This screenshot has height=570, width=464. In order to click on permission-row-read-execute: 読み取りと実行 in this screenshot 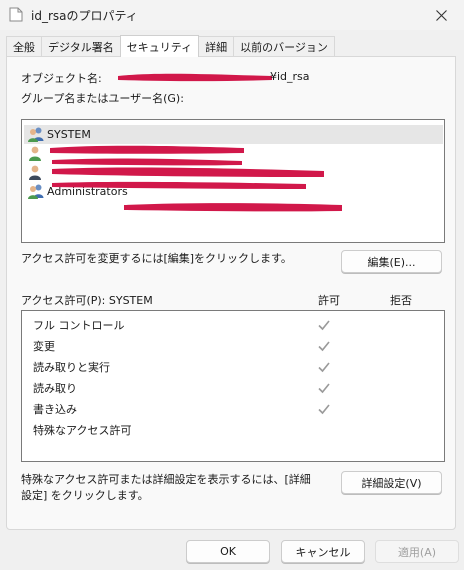, I will do `click(233, 367)`.